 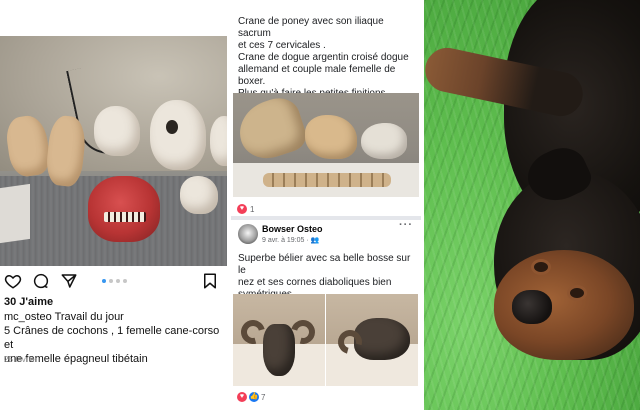 I want to click on post1-reactions: ♥ 1, so click(x=245, y=209).